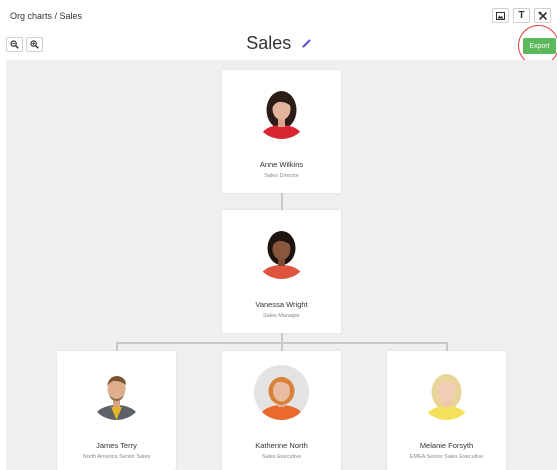 The height and width of the screenshot is (470, 557). I want to click on person-name: Melanie Forsyth, so click(446, 445).